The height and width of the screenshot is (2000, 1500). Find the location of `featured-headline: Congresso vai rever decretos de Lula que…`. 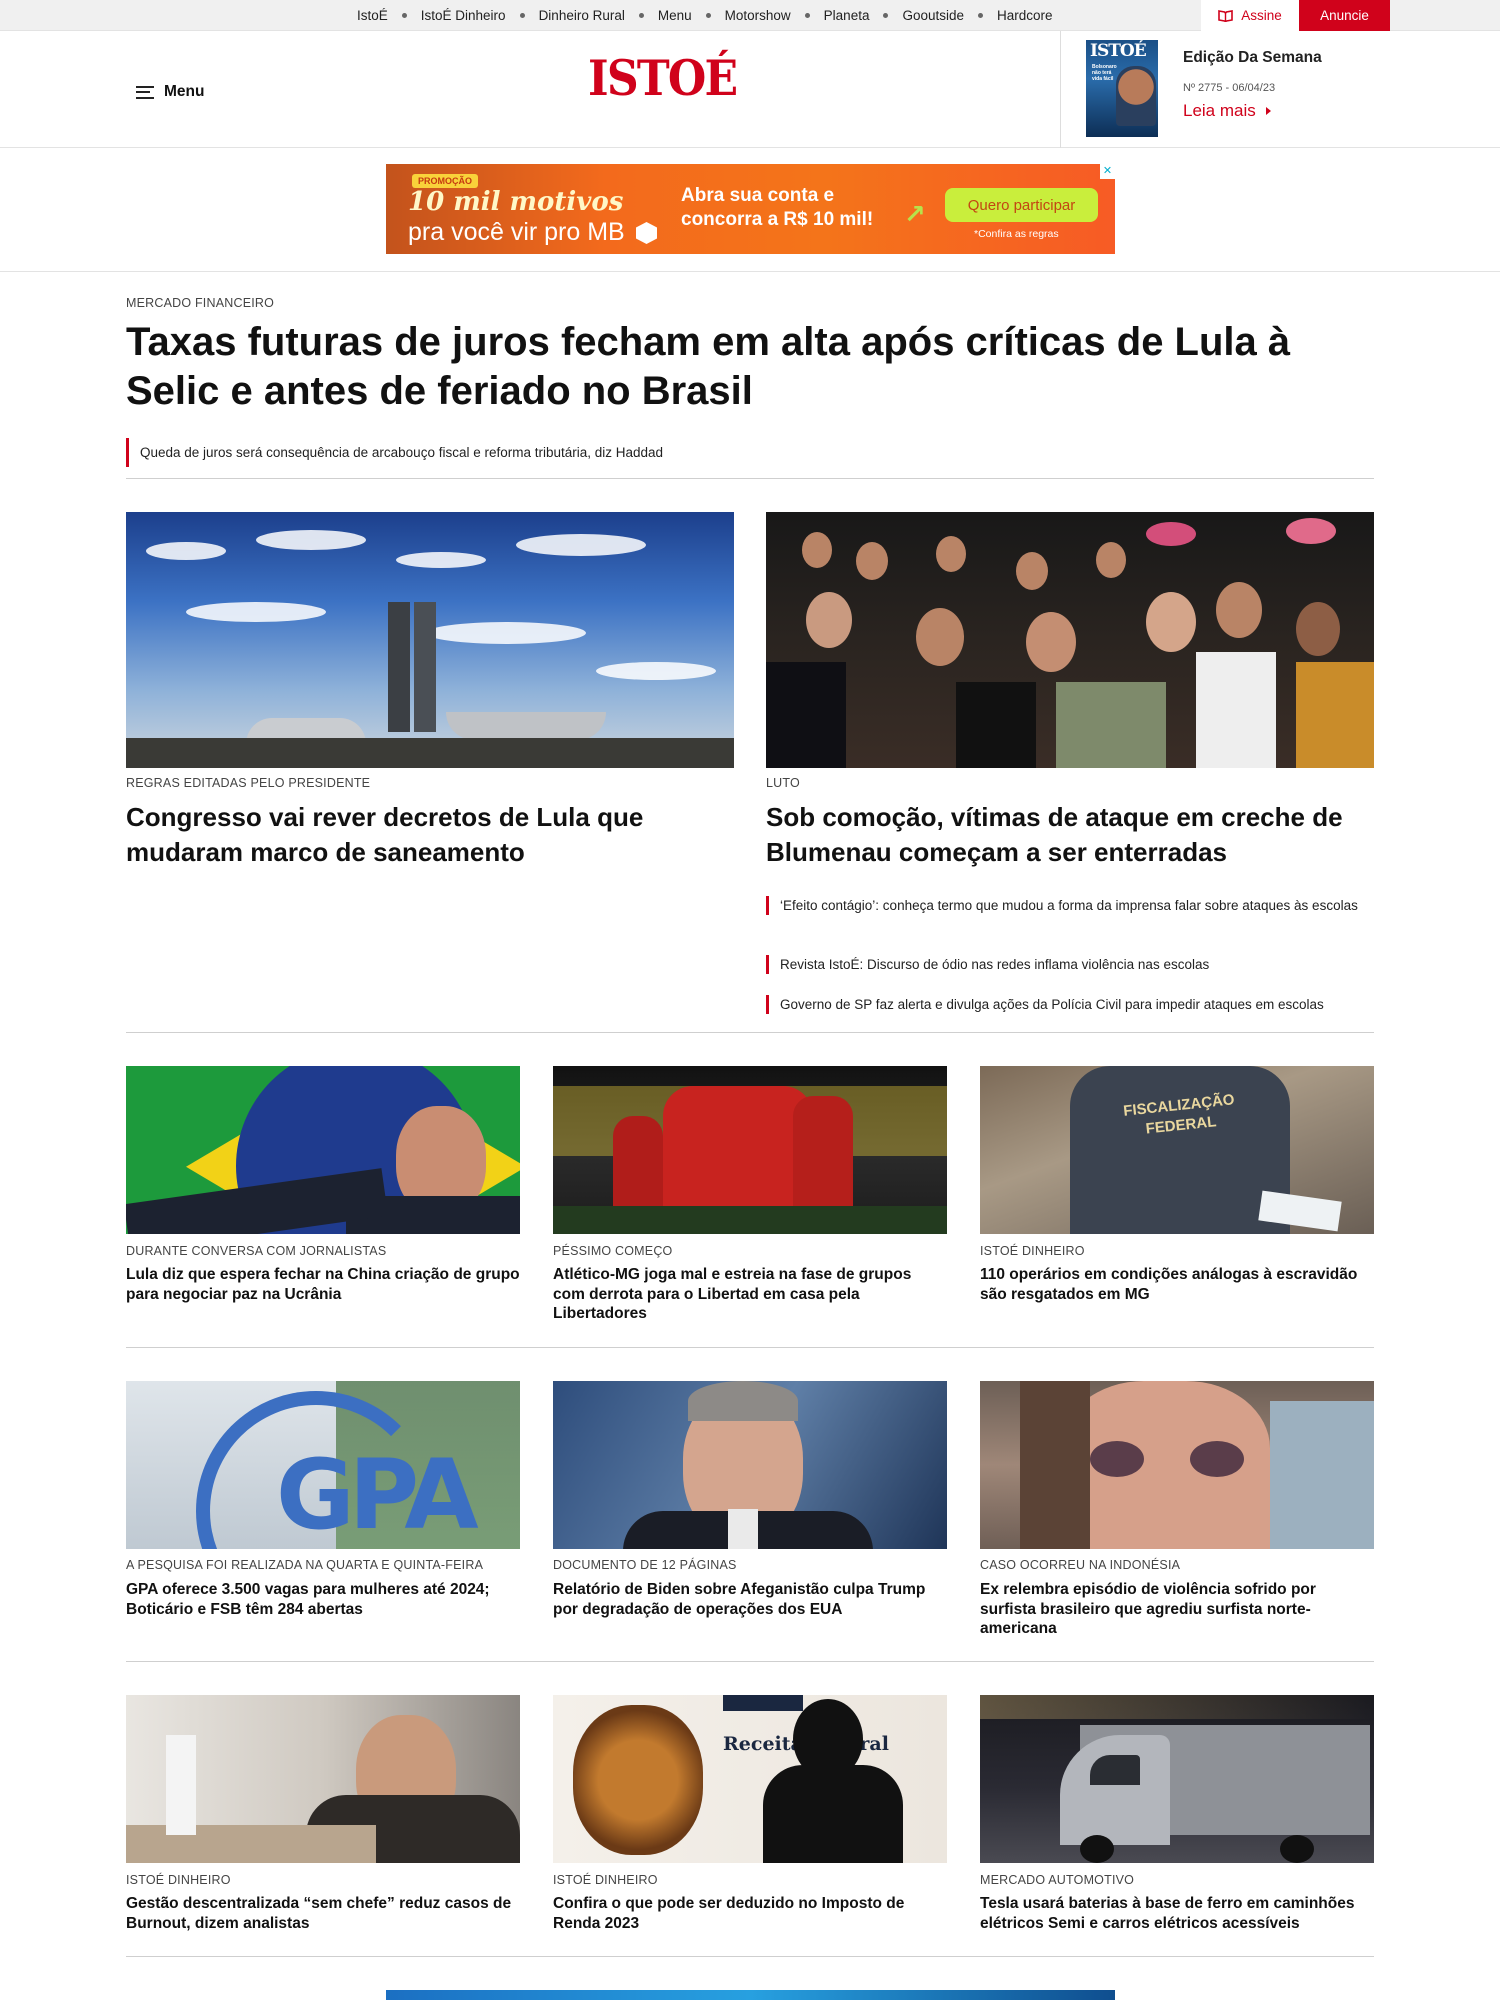

featured-headline: Congresso vai rever decretos de Lula que… is located at coordinates (426, 835).